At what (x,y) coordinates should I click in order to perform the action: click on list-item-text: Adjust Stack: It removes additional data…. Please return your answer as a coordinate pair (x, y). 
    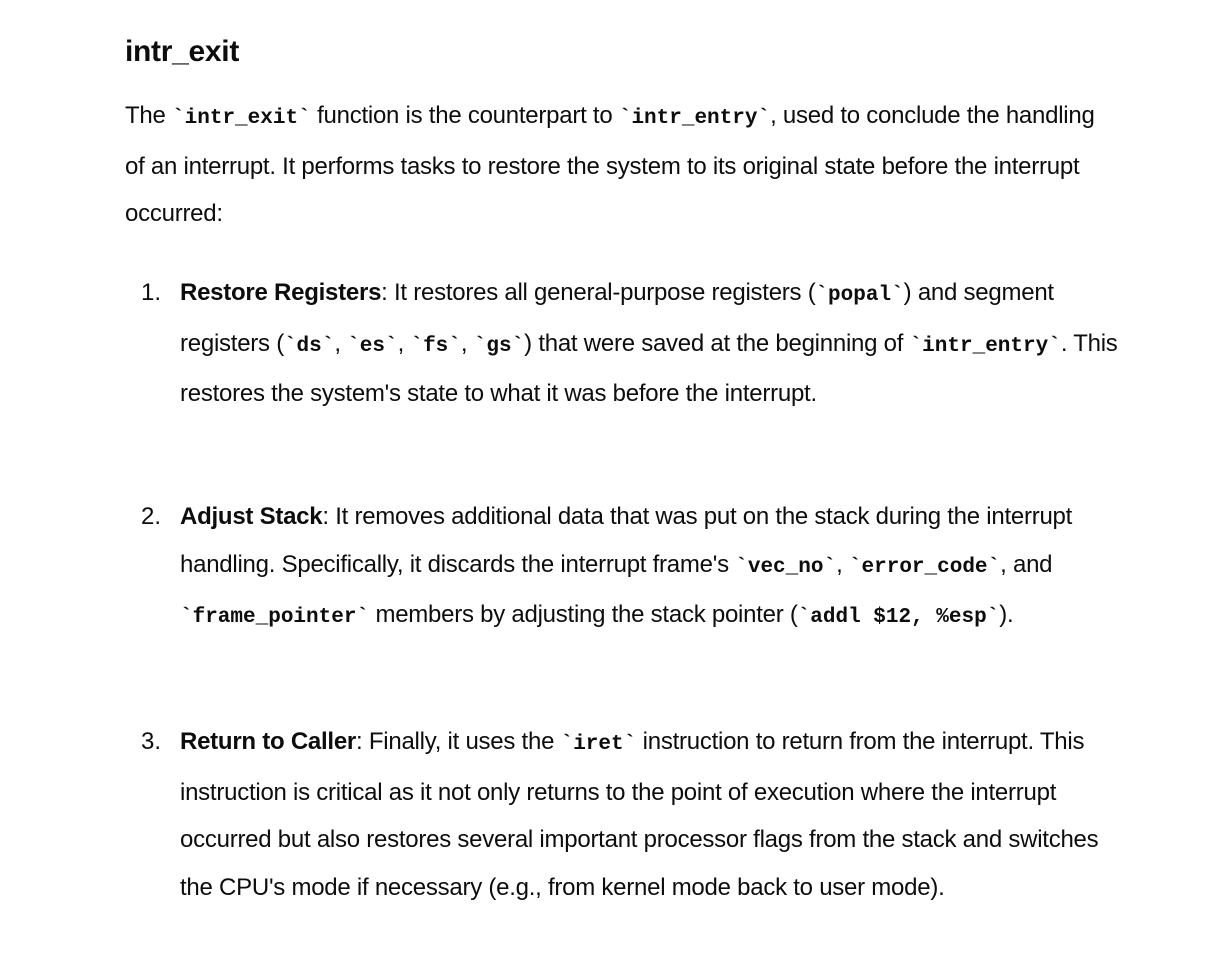
    Looking at the image, I should click on (652, 567).